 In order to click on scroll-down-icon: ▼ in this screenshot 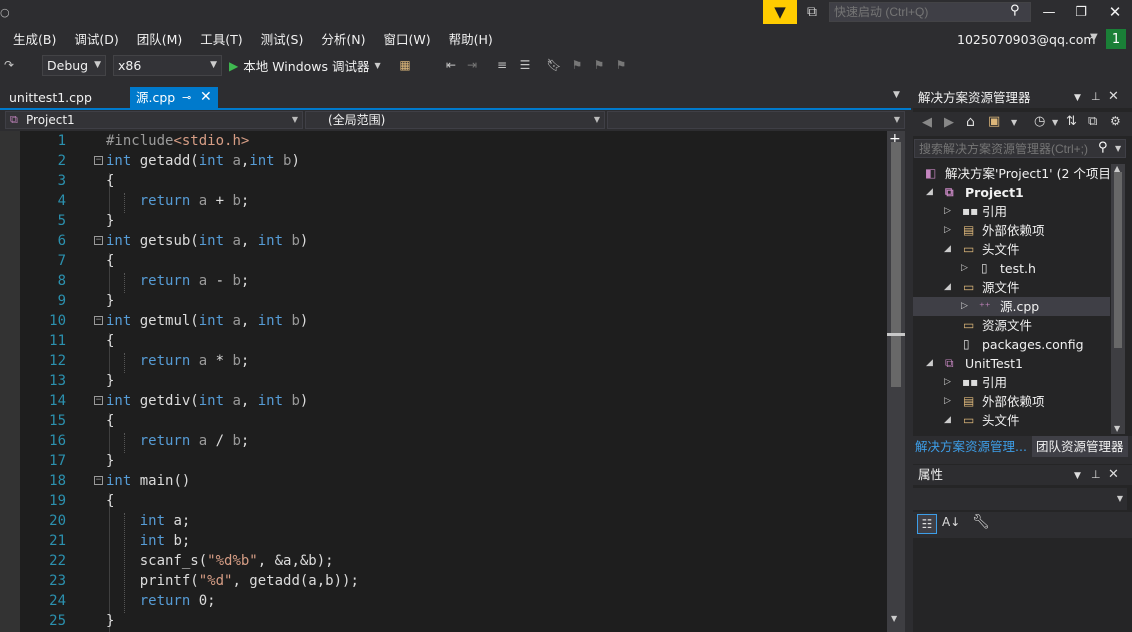, I will do `click(1117, 428)`.